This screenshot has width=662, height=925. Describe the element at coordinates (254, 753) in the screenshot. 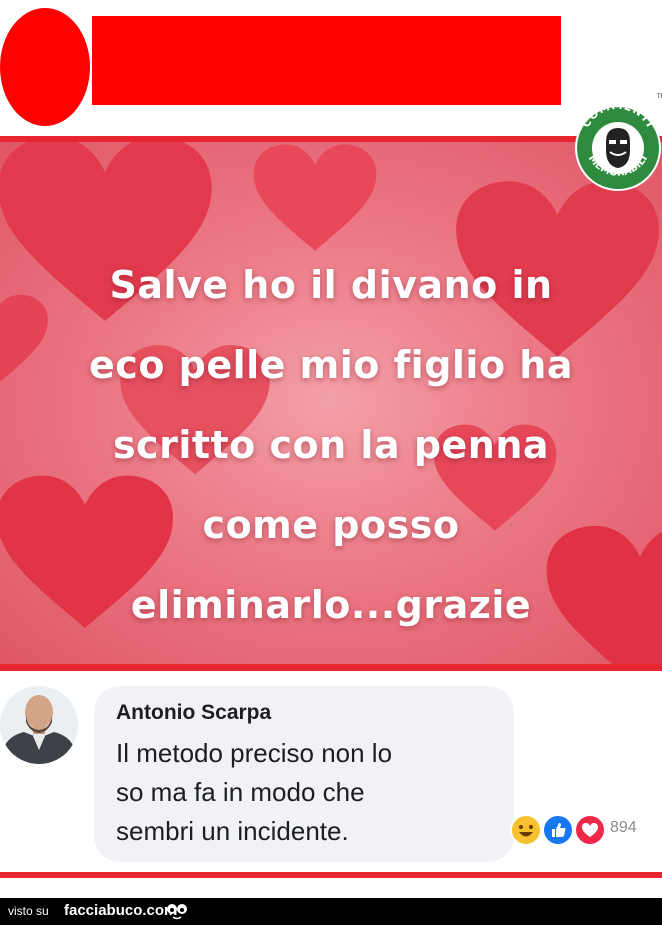

I see `comment-text-line: Il metodo preciso non lo` at that location.